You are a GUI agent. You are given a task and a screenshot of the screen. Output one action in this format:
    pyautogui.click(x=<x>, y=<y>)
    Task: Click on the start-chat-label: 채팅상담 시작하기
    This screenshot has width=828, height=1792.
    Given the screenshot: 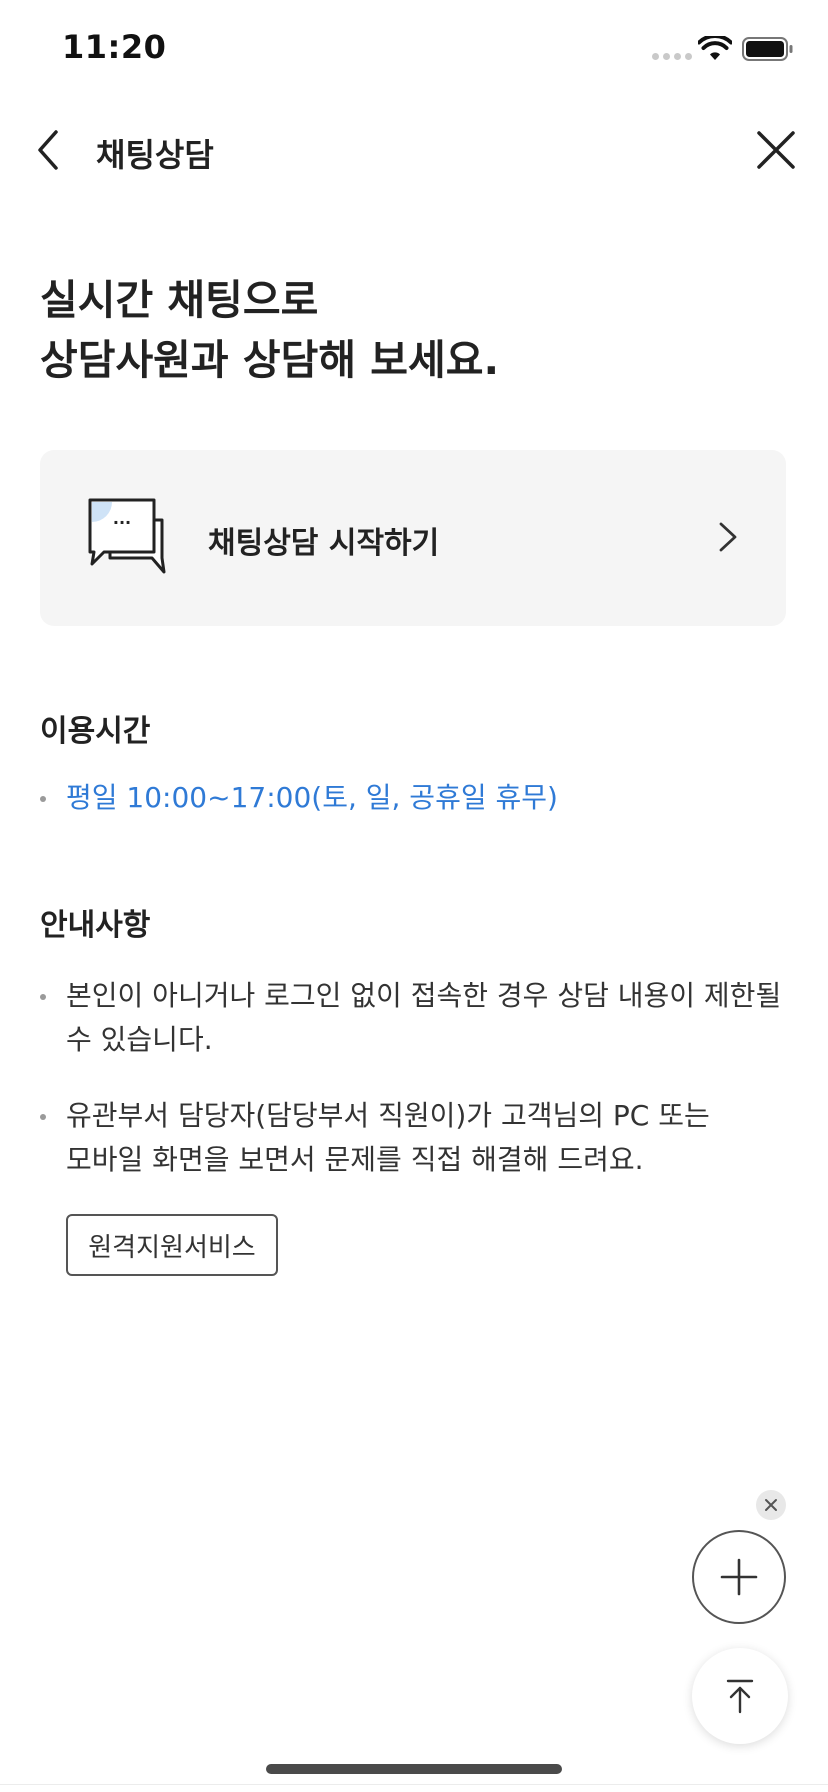 What is the action you would take?
    pyautogui.click(x=324, y=543)
    